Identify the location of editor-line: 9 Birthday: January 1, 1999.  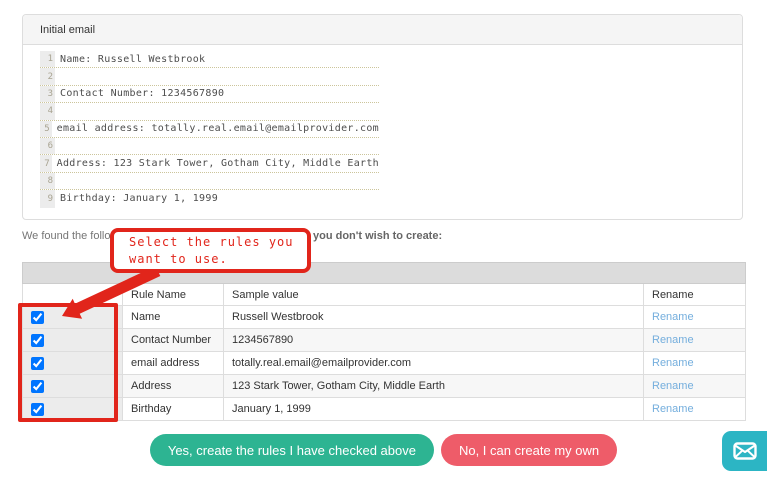
(209, 199).